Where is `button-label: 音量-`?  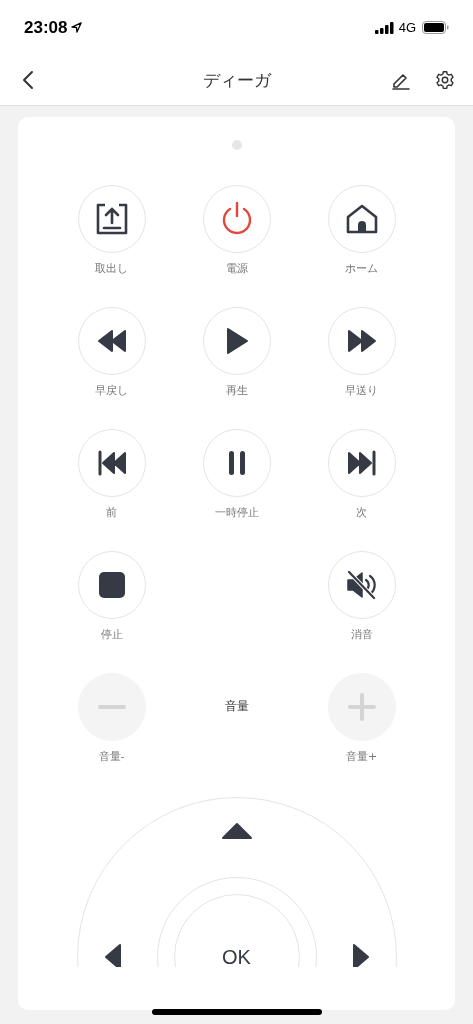
button-label: 音量- is located at coordinates (111, 757).